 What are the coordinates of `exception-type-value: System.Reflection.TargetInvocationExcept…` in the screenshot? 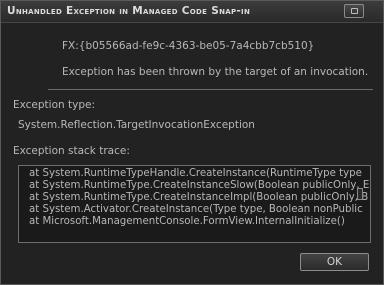 It's located at (136, 125).